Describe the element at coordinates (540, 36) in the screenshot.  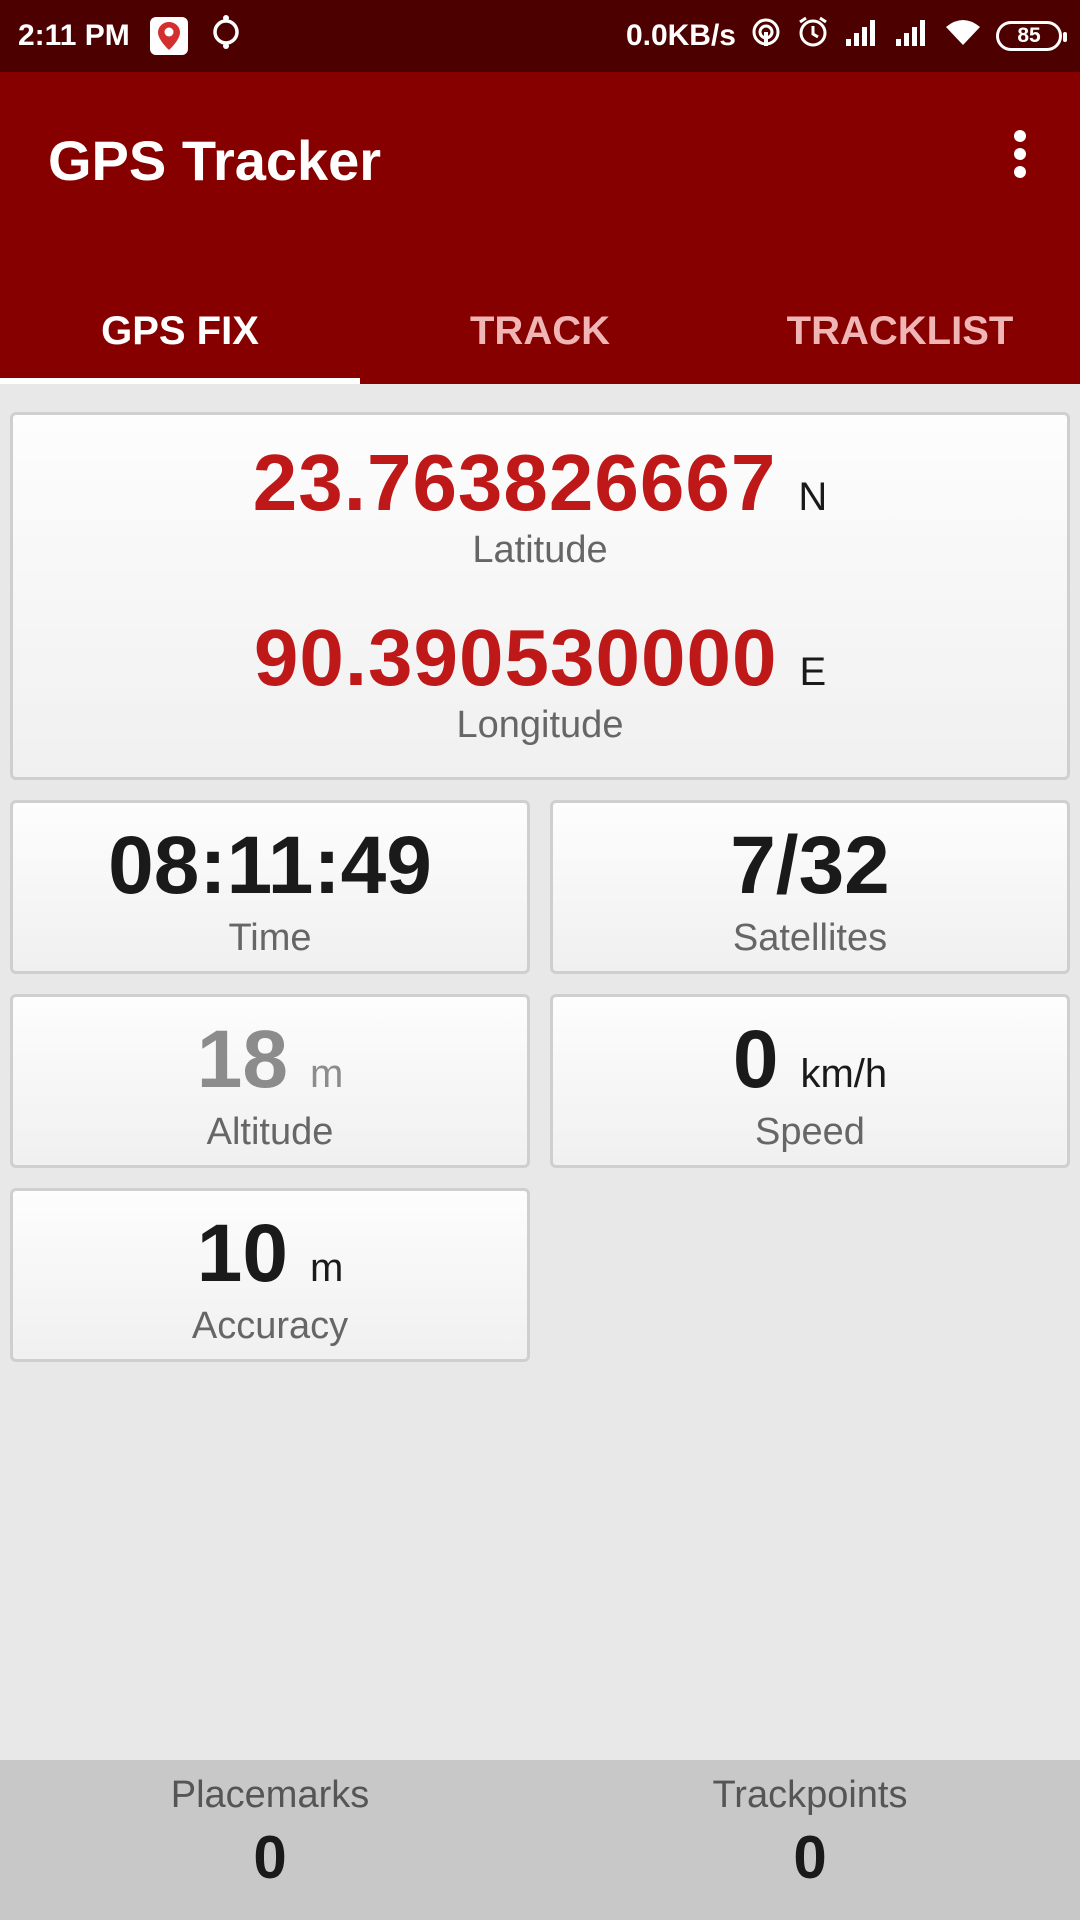
I see `status-bar: 2:11 PM 0.0KB/s 85` at that location.